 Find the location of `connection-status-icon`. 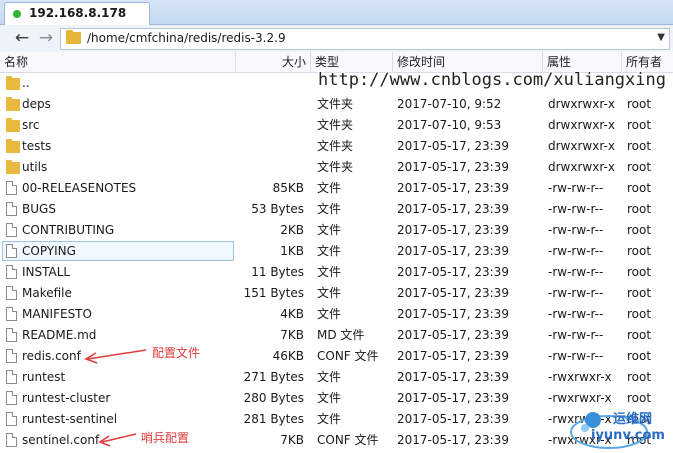

connection-status-icon is located at coordinates (17, 14).